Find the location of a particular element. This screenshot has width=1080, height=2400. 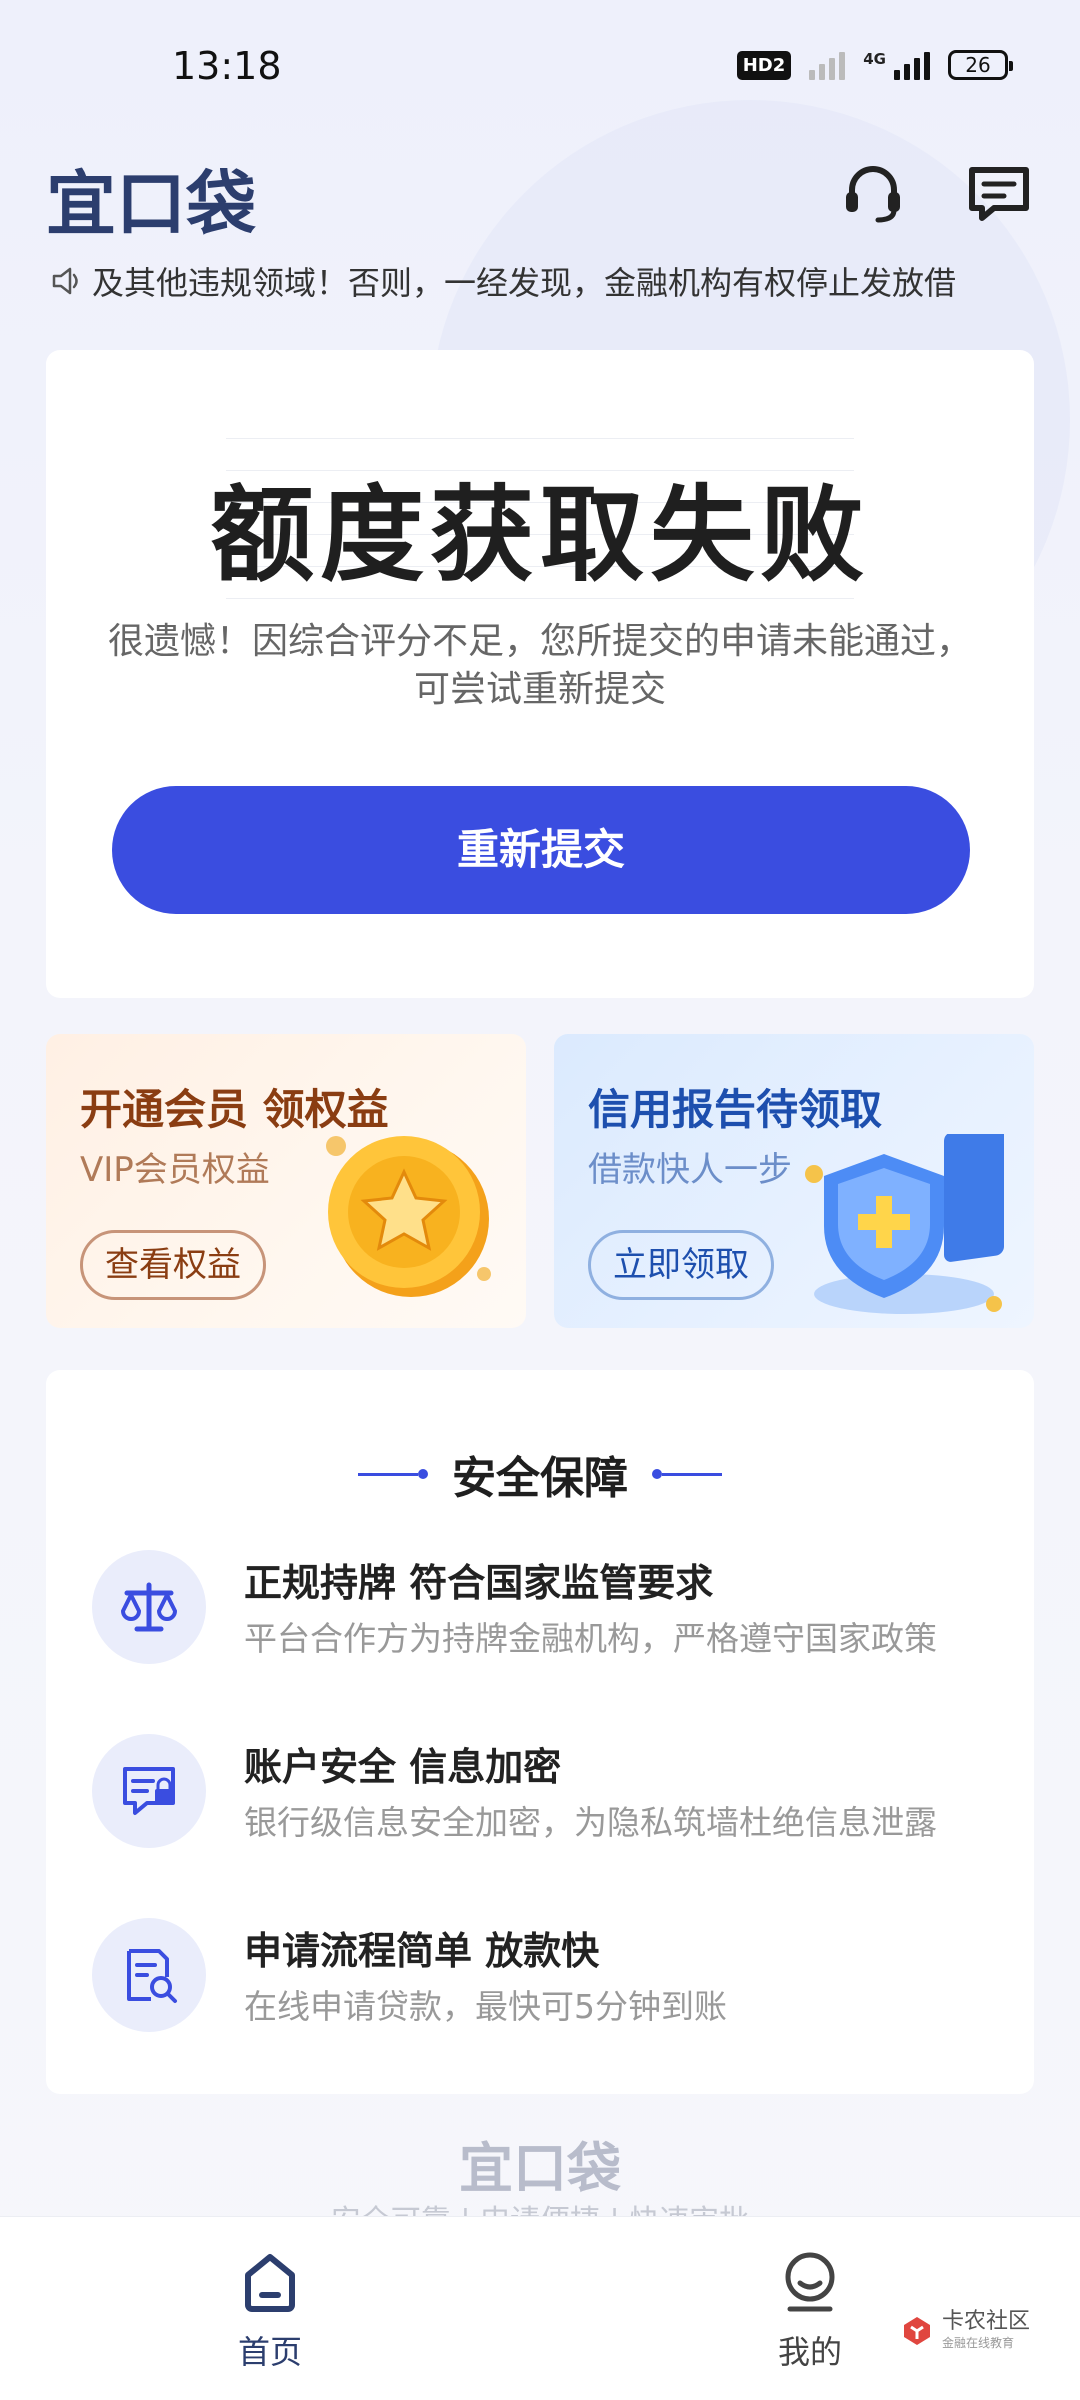

status-time: 13:18 is located at coordinates (227, 66).